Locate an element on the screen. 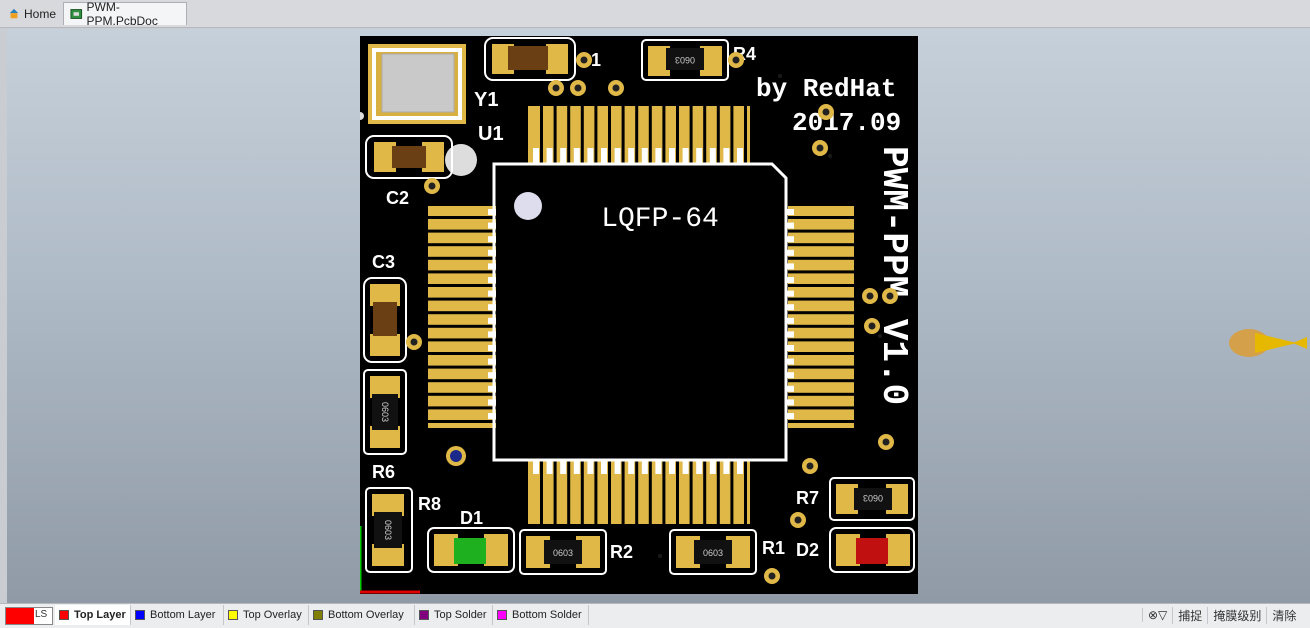  tab-home: Home is located at coordinates (32, 13).